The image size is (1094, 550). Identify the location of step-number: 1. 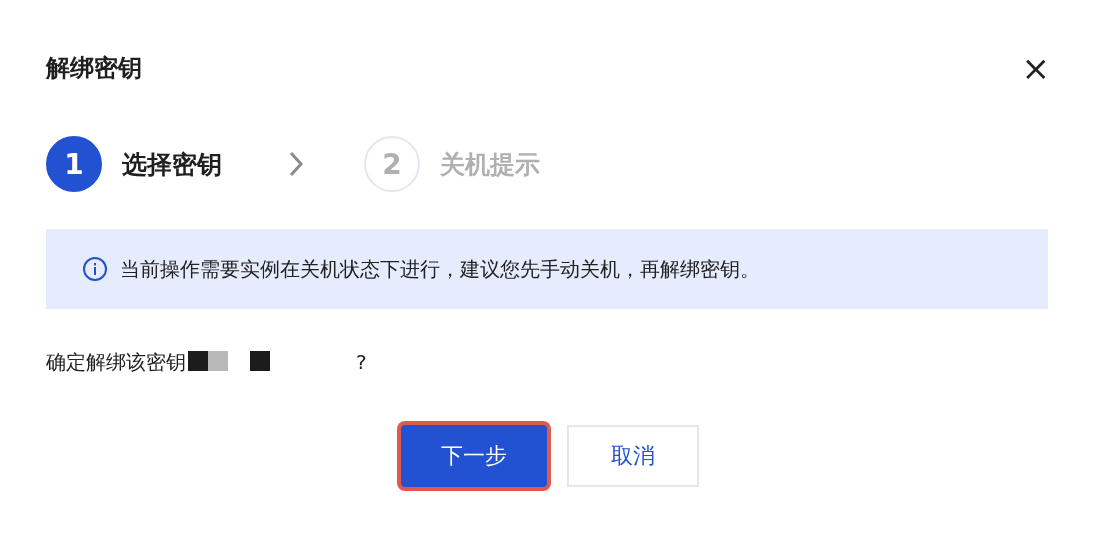
(74, 164).